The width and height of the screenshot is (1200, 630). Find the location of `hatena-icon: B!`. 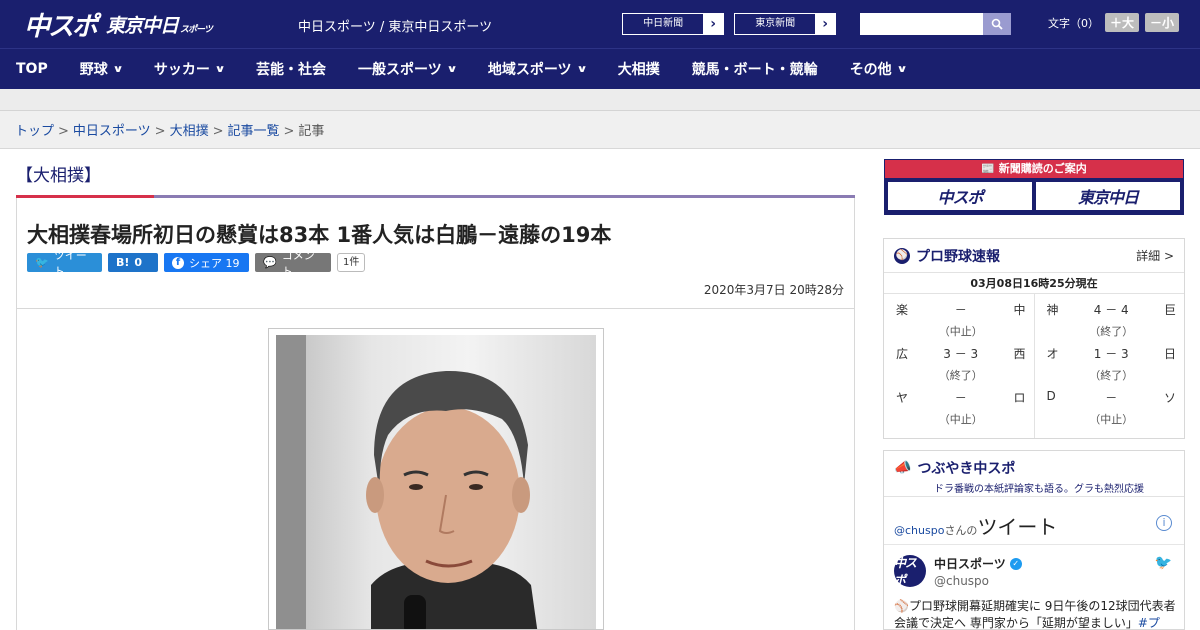

hatena-icon: B! is located at coordinates (123, 262).